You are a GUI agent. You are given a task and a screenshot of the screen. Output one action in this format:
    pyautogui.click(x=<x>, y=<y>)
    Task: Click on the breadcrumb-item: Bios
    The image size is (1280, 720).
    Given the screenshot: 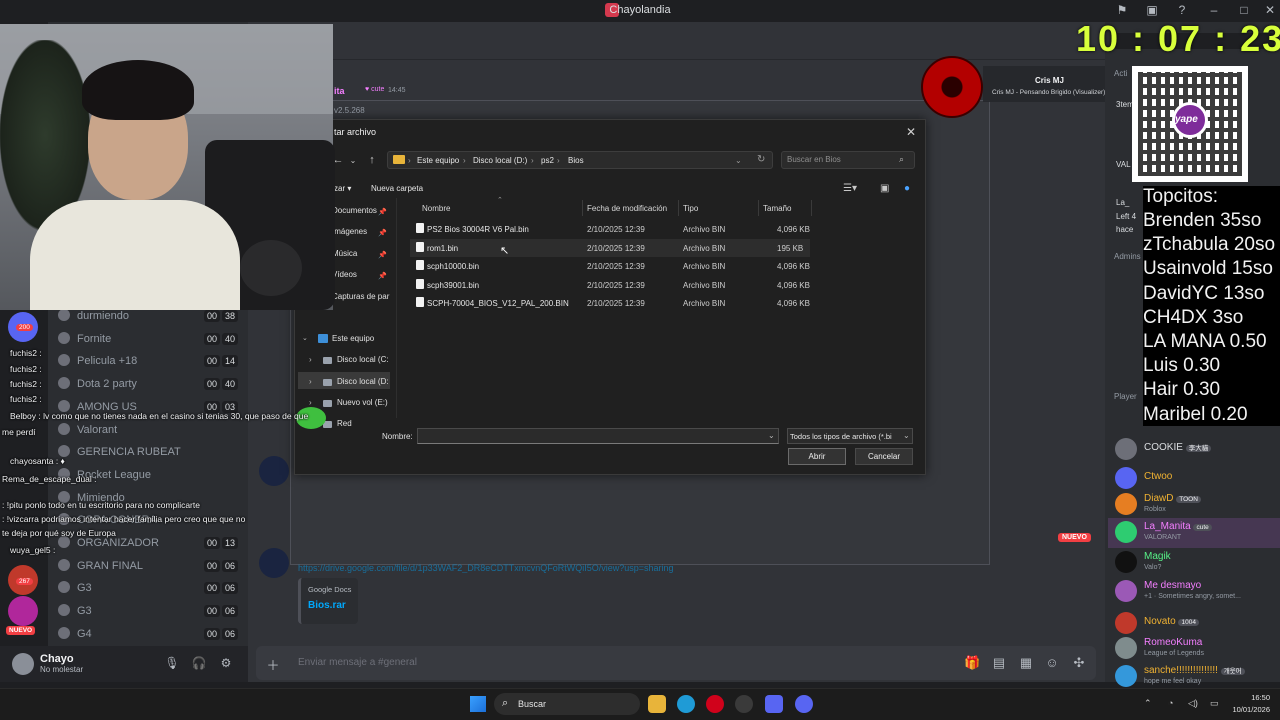 What is the action you would take?
    pyautogui.click(x=576, y=160)
    